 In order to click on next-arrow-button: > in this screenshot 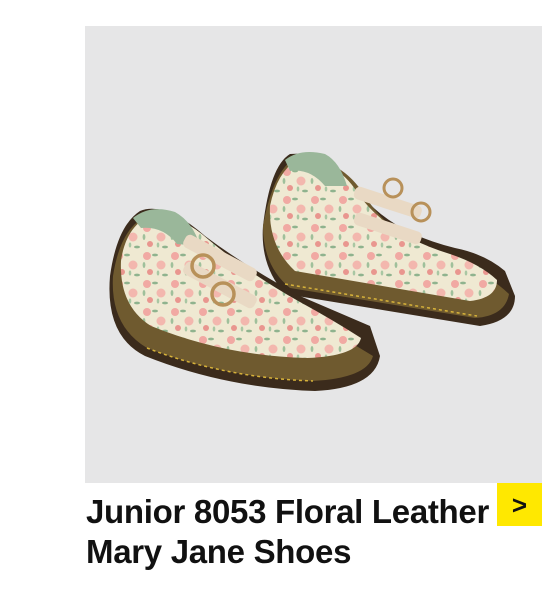, I will do `click(519, 504)`.